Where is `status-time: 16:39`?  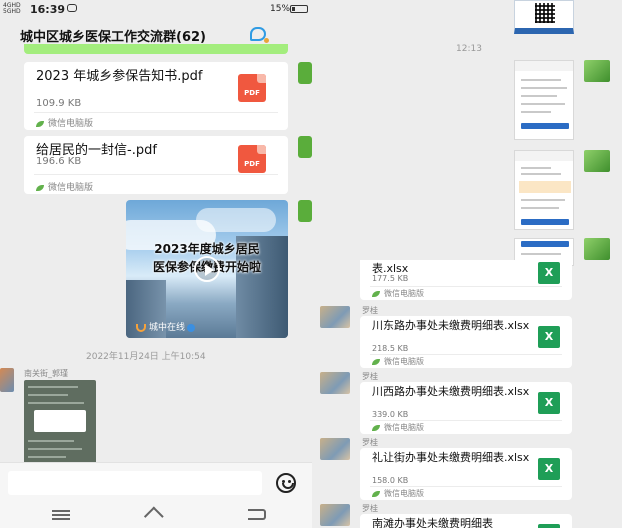
status-time: 16:39 is located at coordinates (48, 9).